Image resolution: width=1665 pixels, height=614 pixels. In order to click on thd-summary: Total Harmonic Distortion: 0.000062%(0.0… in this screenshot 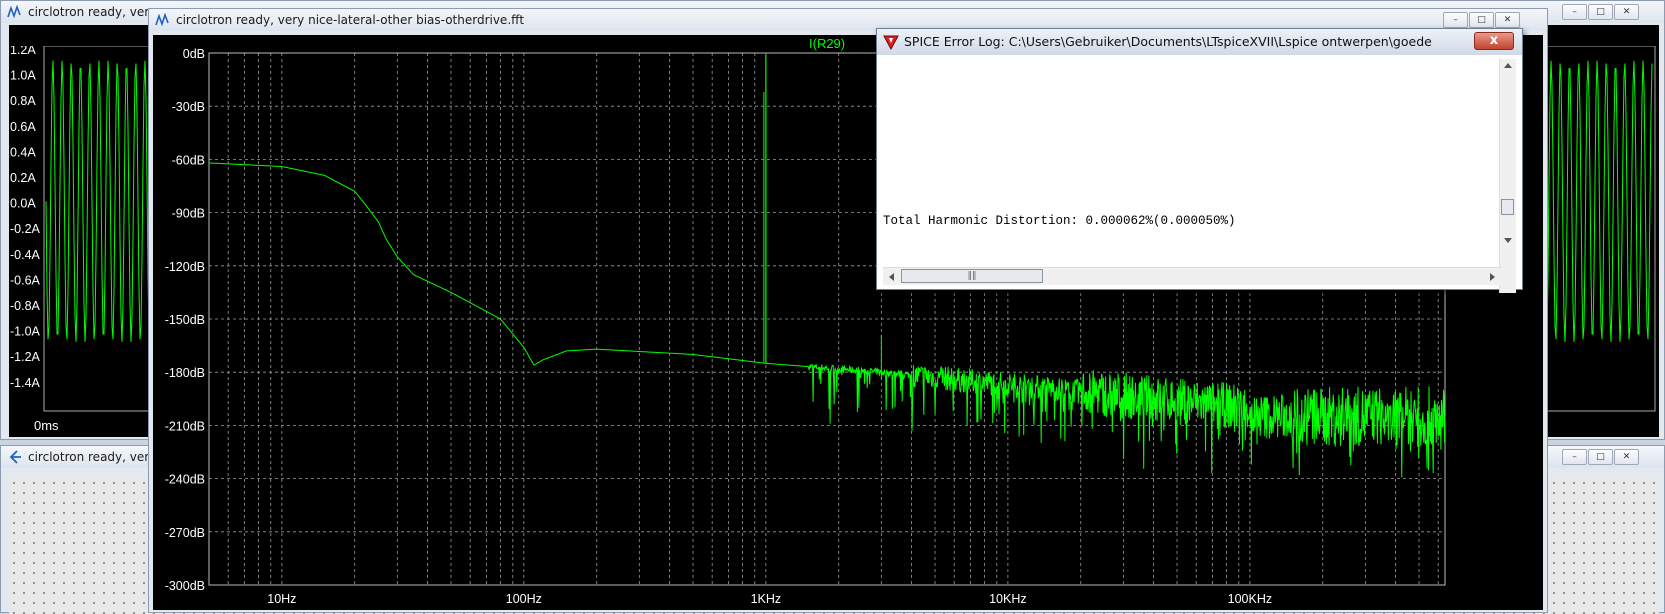, I will do `click(1059, 221)`.